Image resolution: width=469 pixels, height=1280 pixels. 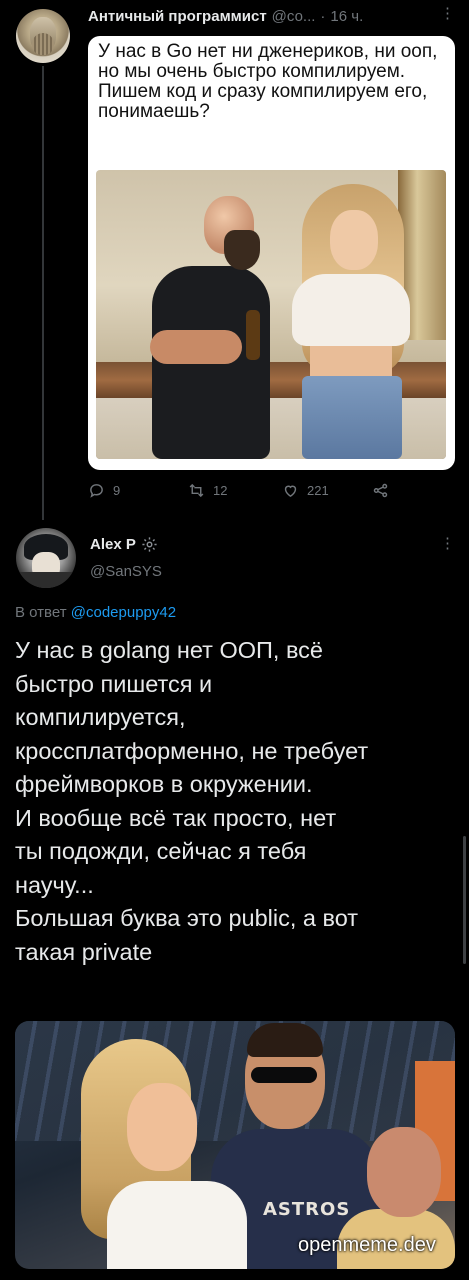 What do you see at coordinates (220, 490) in the screenshot?
I see `retweet-count: 12` at bounding box center [220, 490].